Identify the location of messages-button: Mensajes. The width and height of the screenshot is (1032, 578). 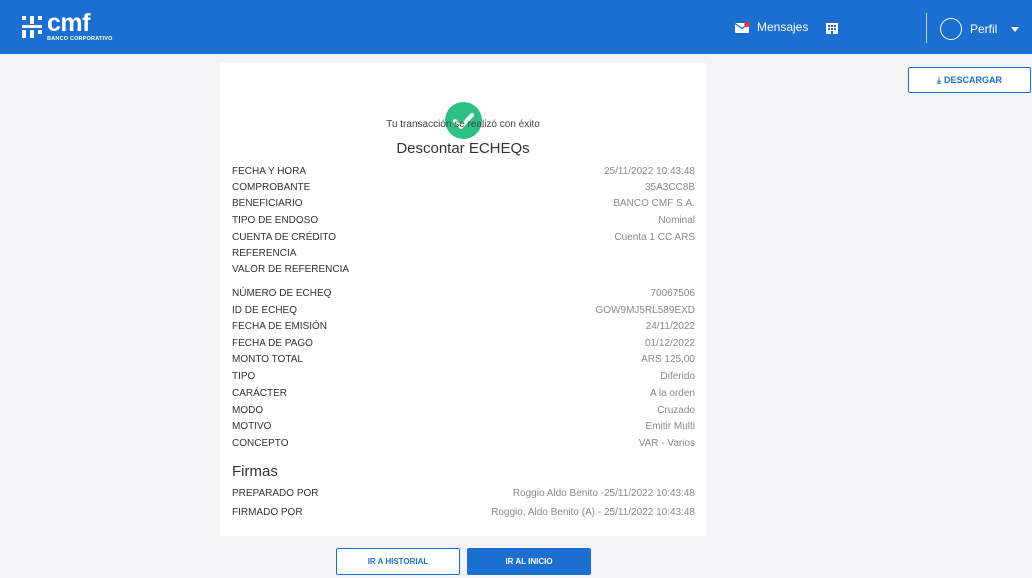
(771, 27).